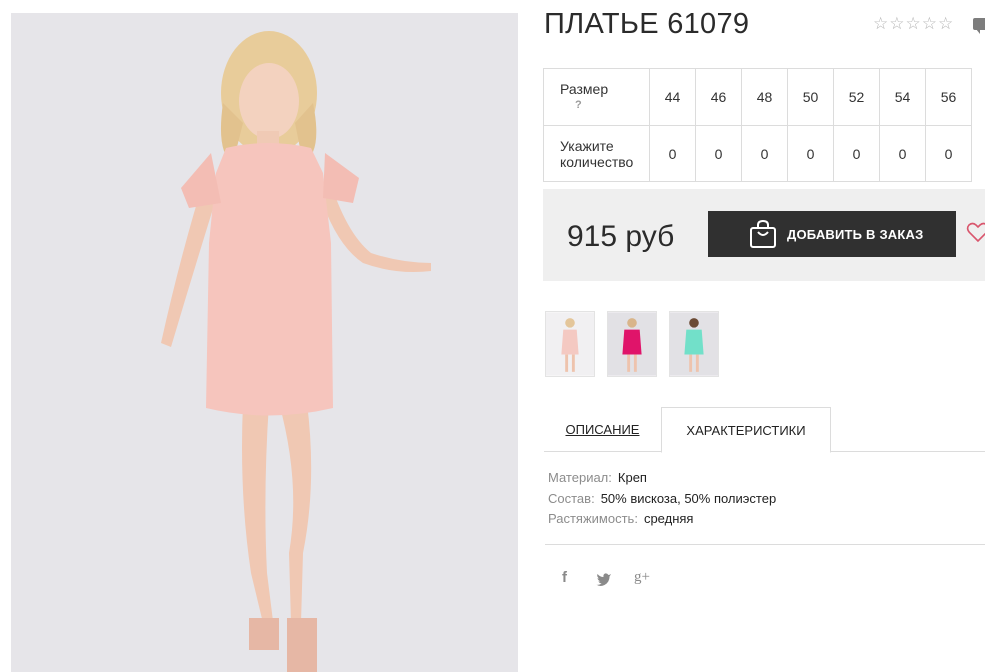 This screenshot has width=985, height=672. What do you see at coordinates (746, 430) in the screenshot?
I see `tab-characteristics: ХАРАКТЕРИСТИКИ` at bounding box center [746, 430].